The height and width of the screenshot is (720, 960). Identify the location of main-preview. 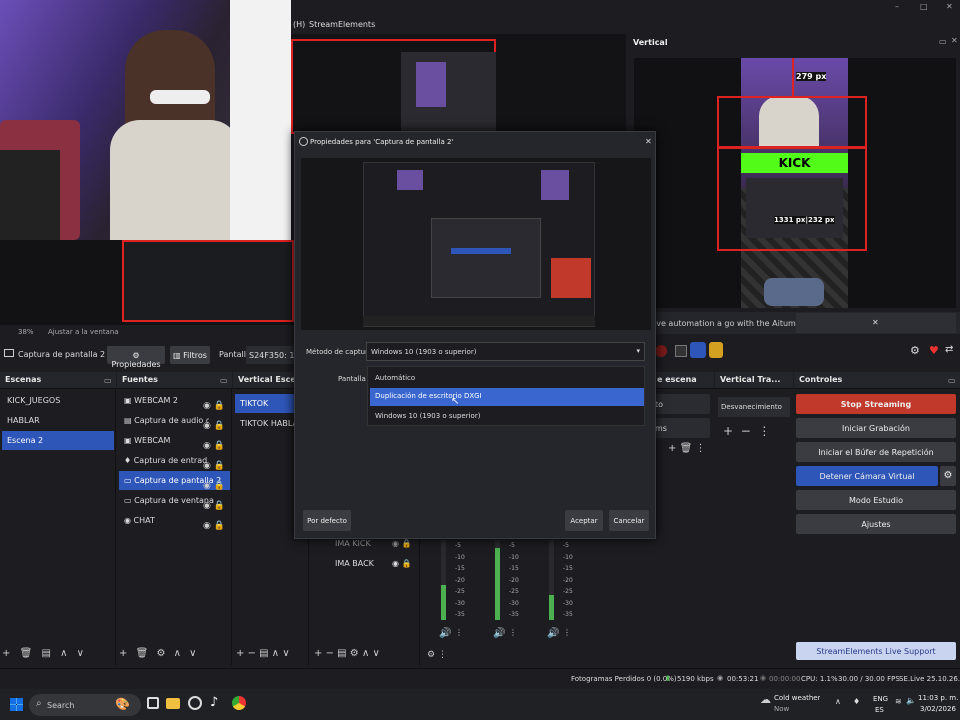
(147, 282).